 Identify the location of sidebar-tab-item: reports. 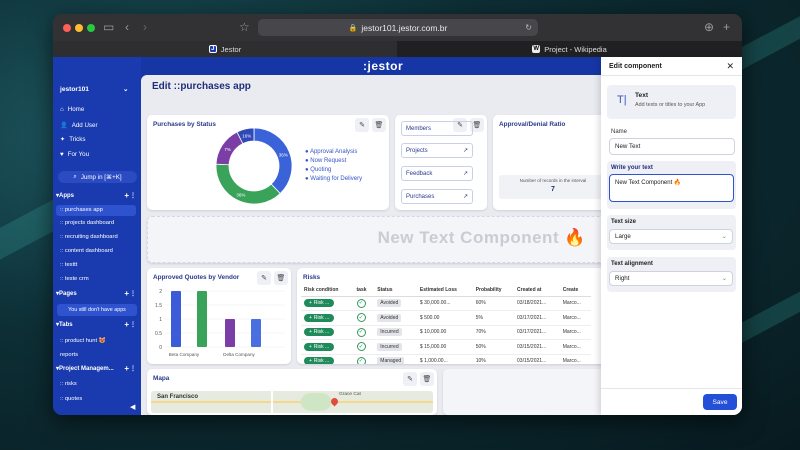
(69, 355).